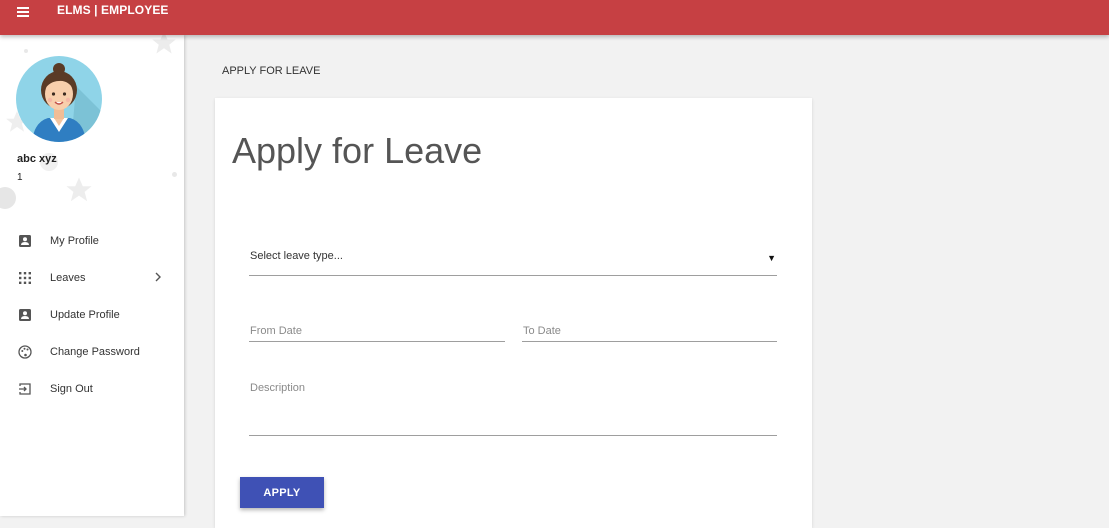  I want to click on caret-down-icon: ▼, so click(771, 258).